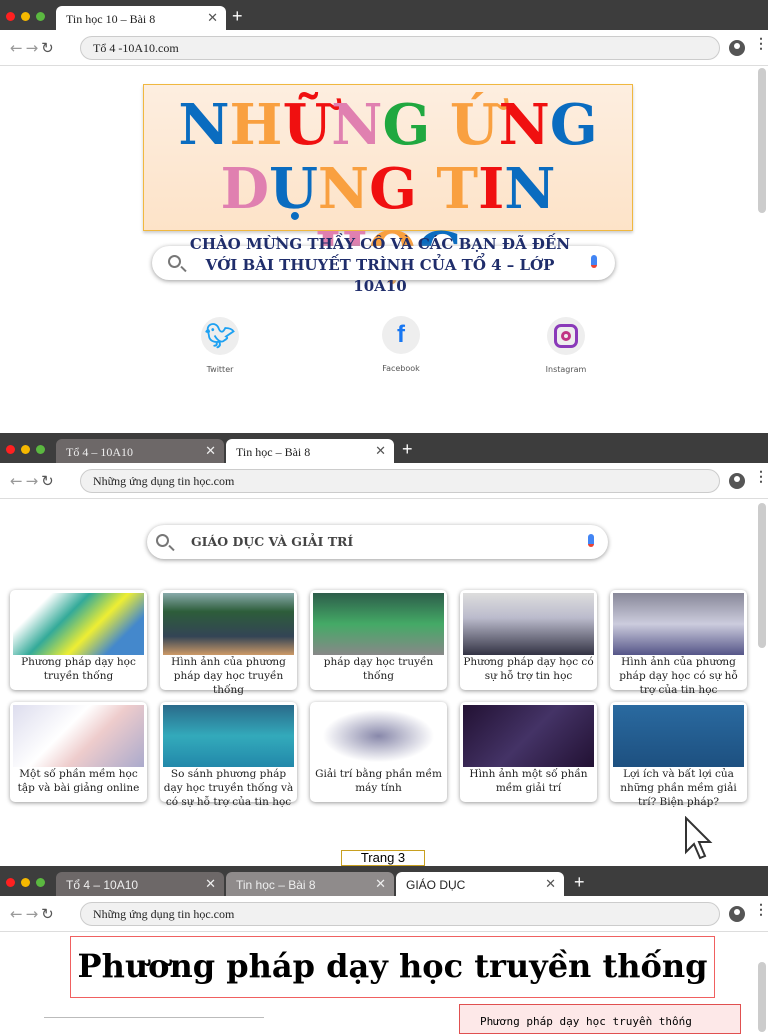 Image resolution: width=768 pixels, height=1034 pixels. Describe the element at coordinates (495, 189) in the screenshot. I see `title-word: TIN` at that location.